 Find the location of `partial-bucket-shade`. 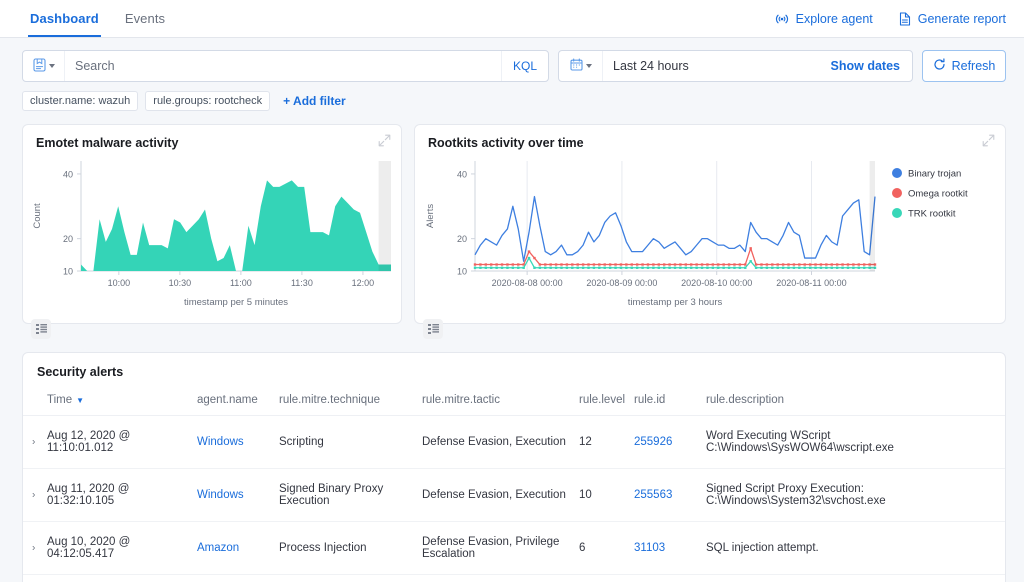

partial-bucket-shade is located at coordinates (872, 216).